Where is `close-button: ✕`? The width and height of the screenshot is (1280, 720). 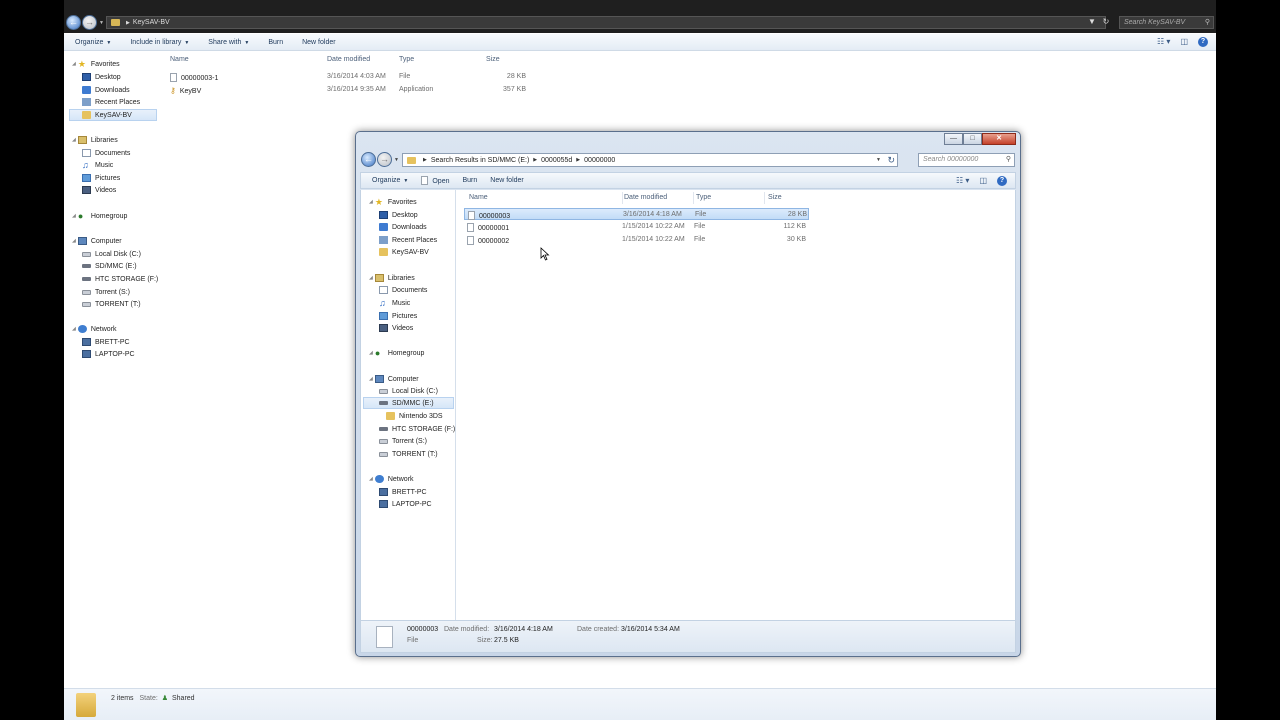
close-button: ✕ is located at coordinates (999, 139).